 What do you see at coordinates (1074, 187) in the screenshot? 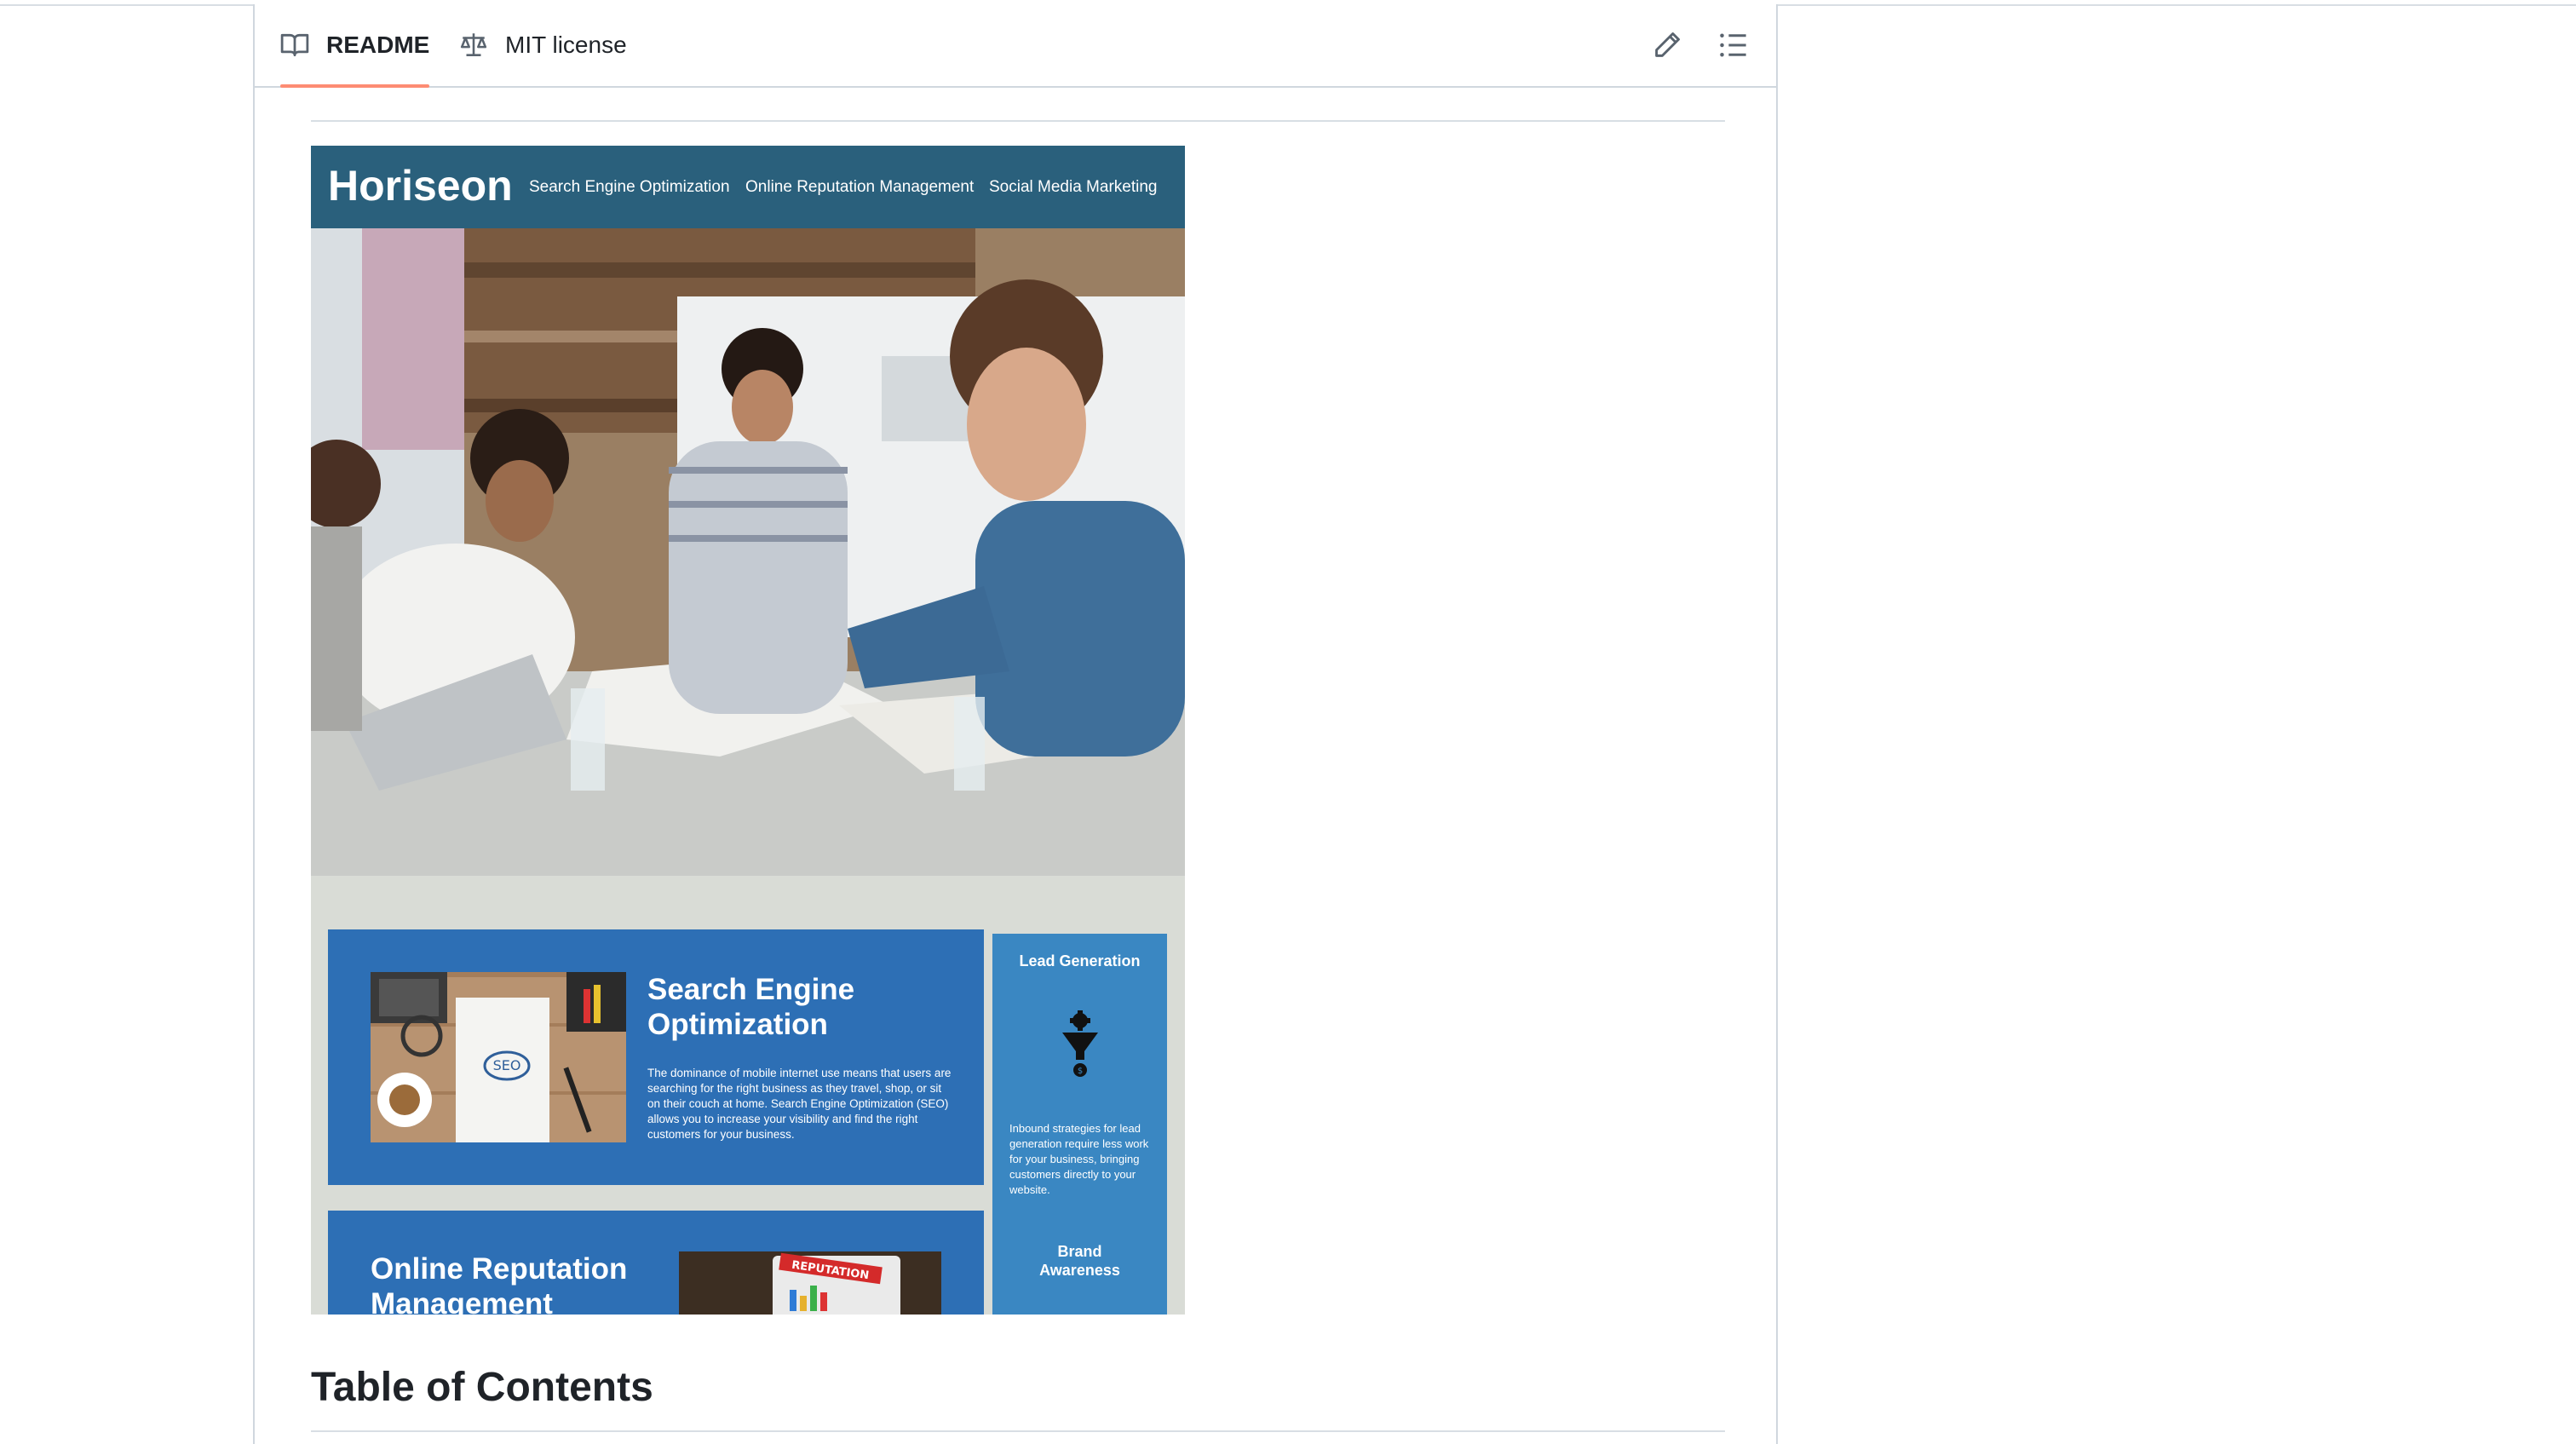
I see `nav-smm: Social Media Marketing` at bounding box center [1074, 187].